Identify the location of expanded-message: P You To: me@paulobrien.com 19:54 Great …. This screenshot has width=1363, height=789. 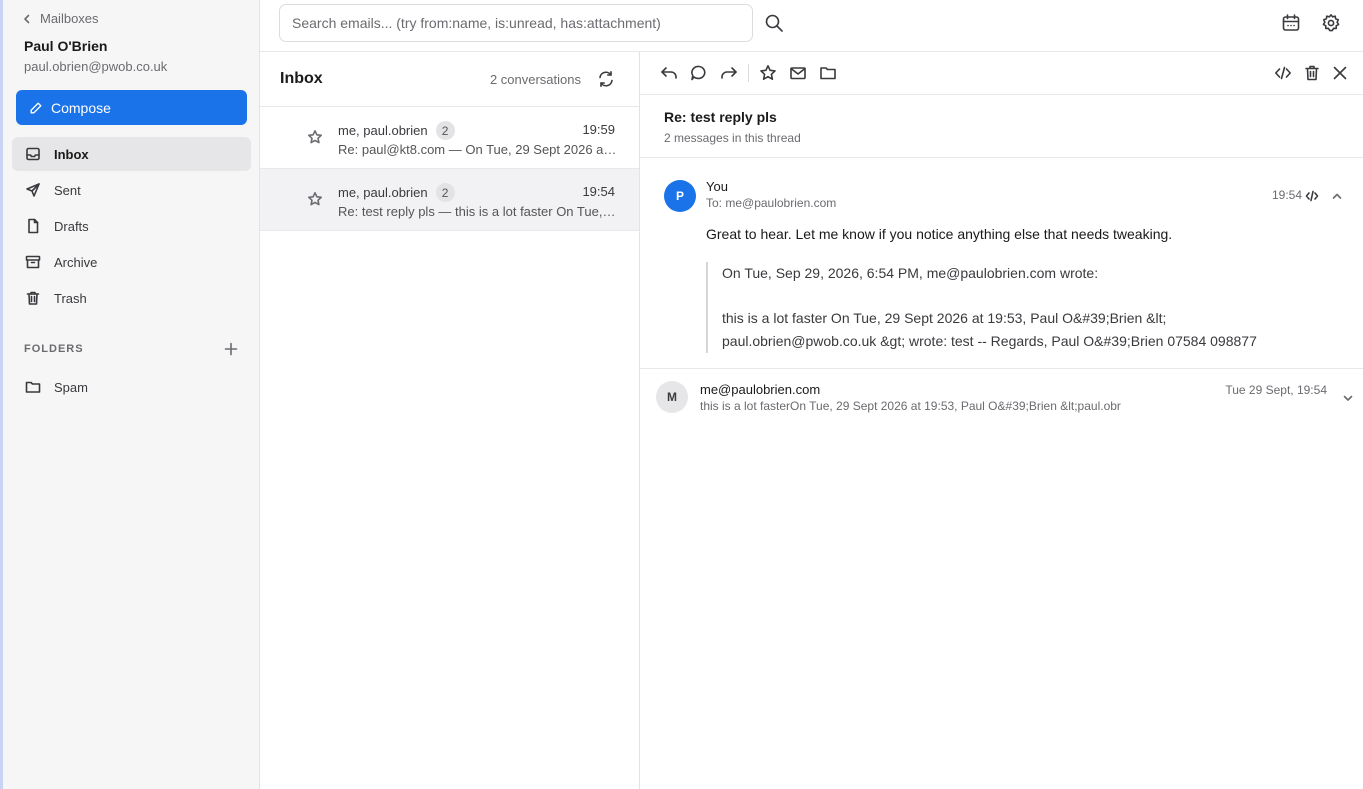
(1001, 263).